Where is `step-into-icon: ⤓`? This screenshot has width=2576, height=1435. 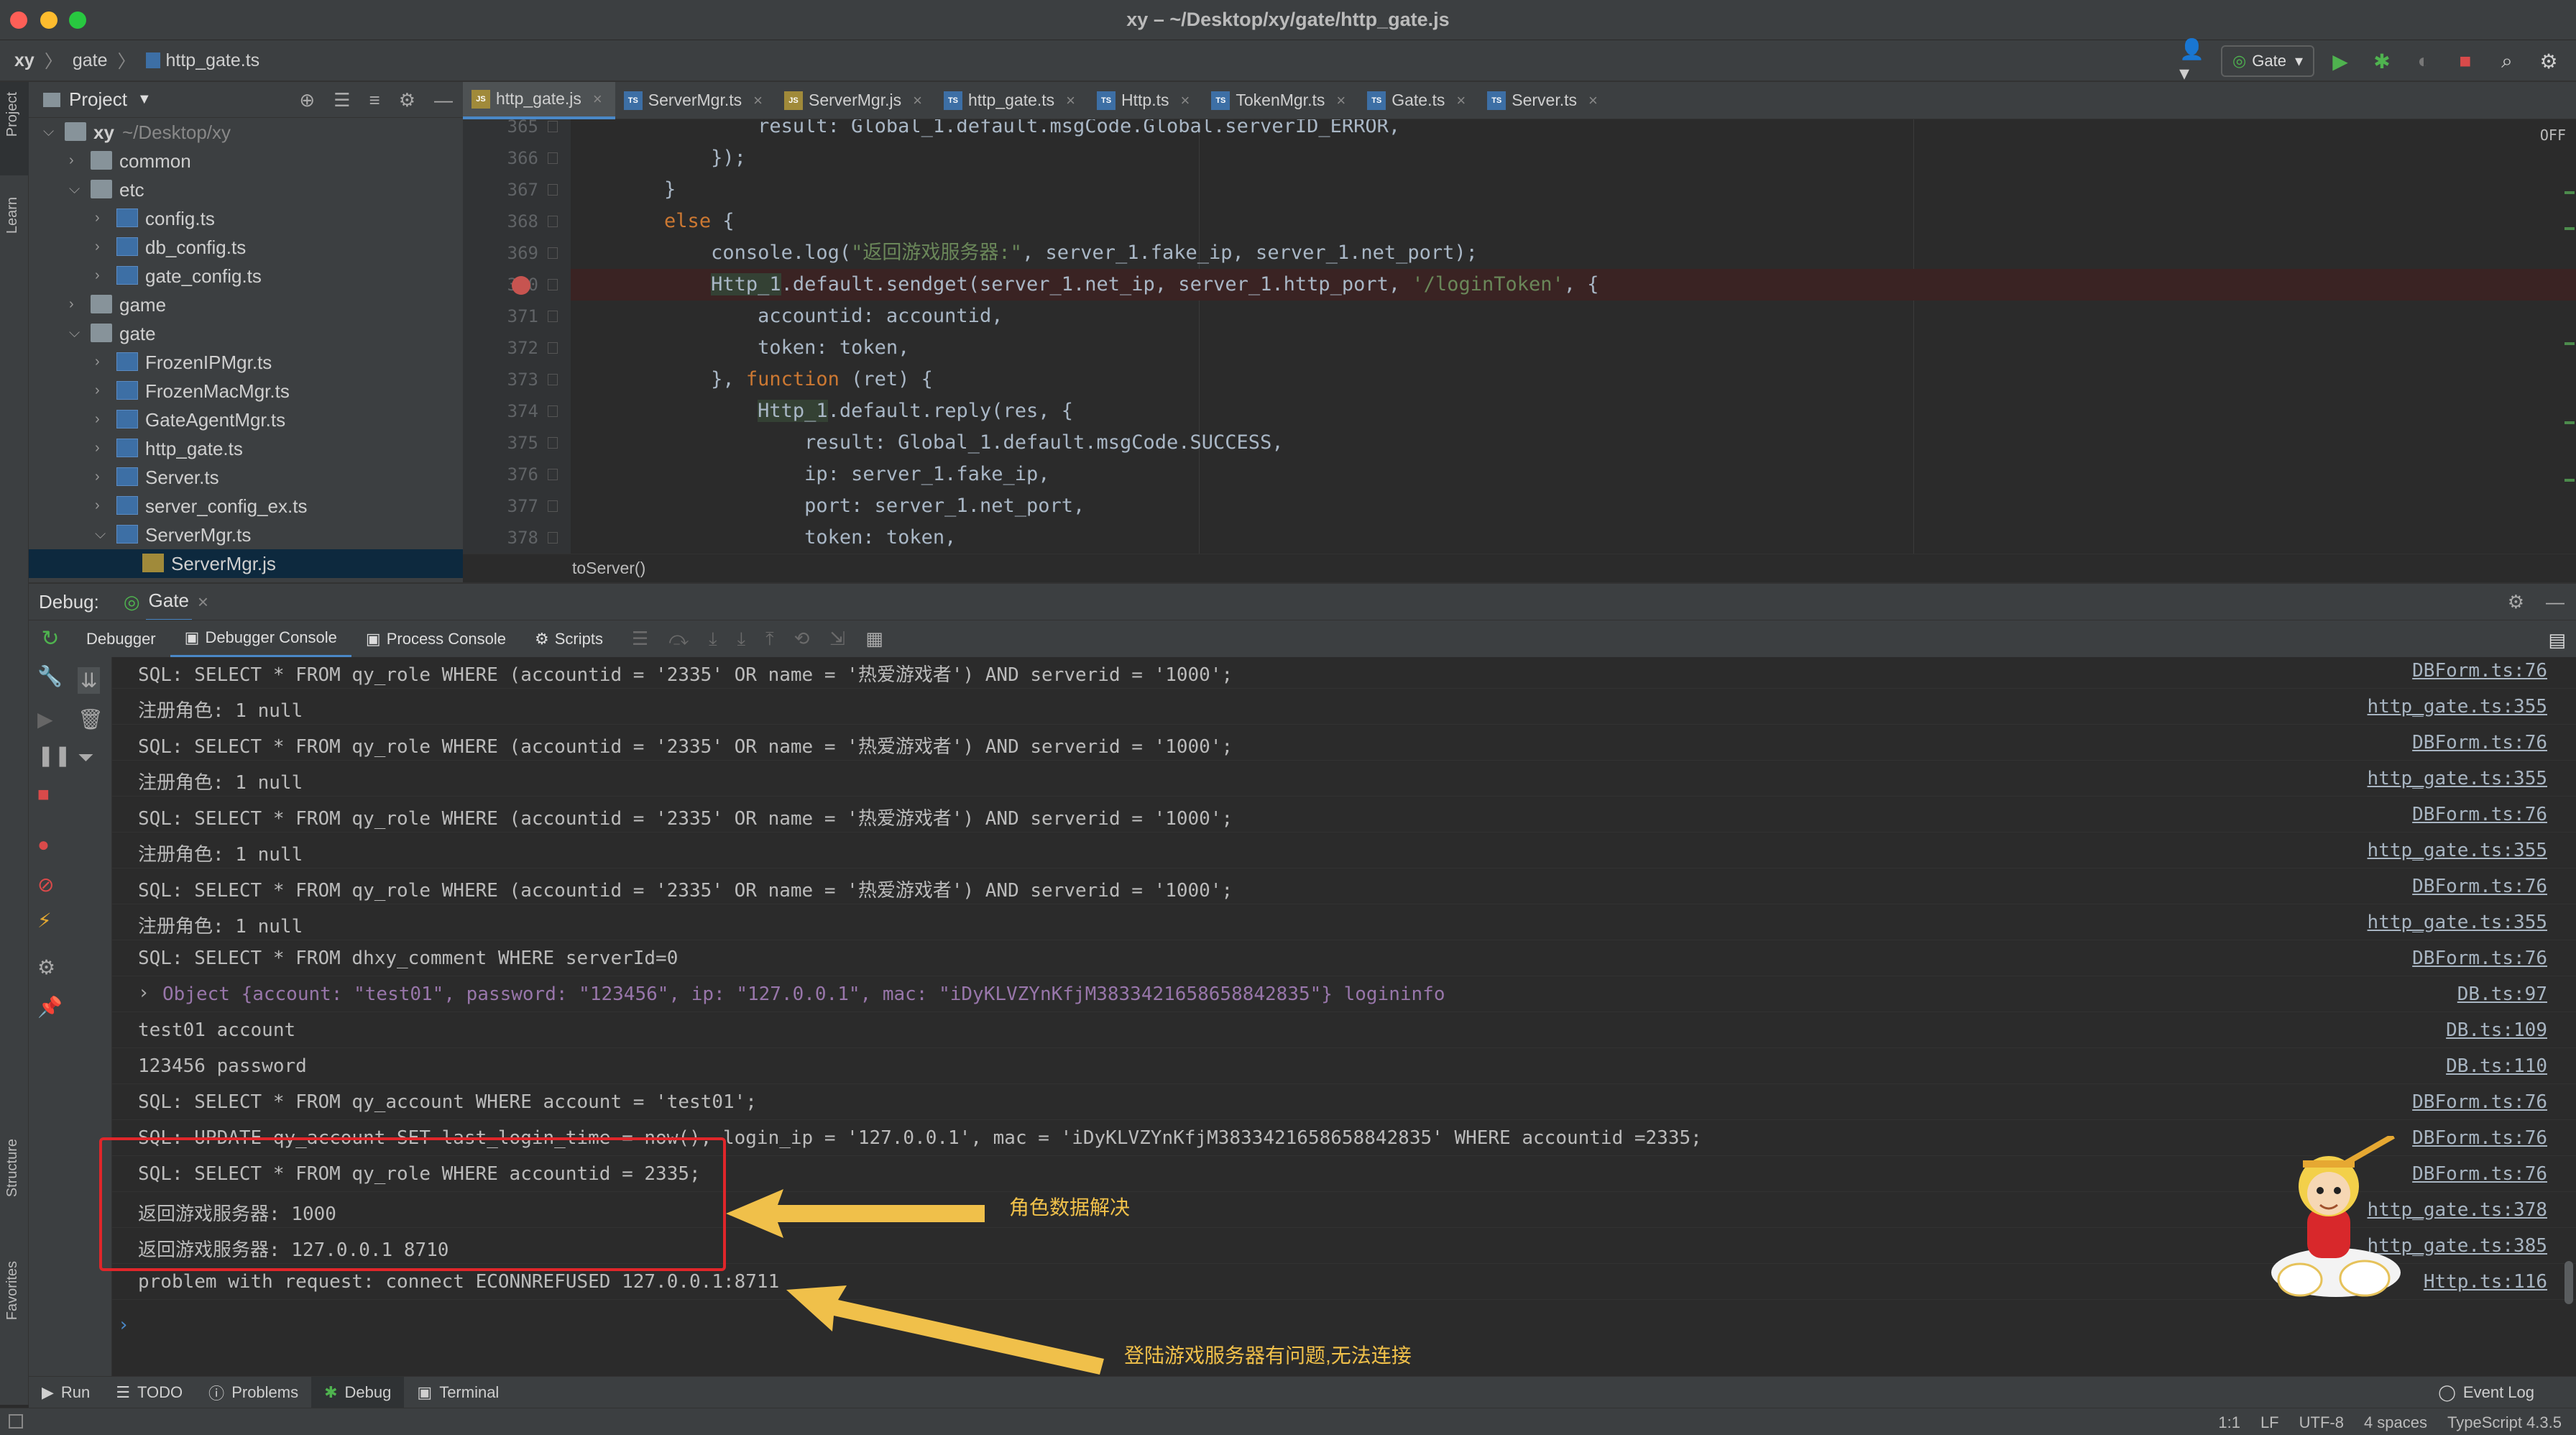
step-into-icon: ⤓ is located at coordinates (713, 640).